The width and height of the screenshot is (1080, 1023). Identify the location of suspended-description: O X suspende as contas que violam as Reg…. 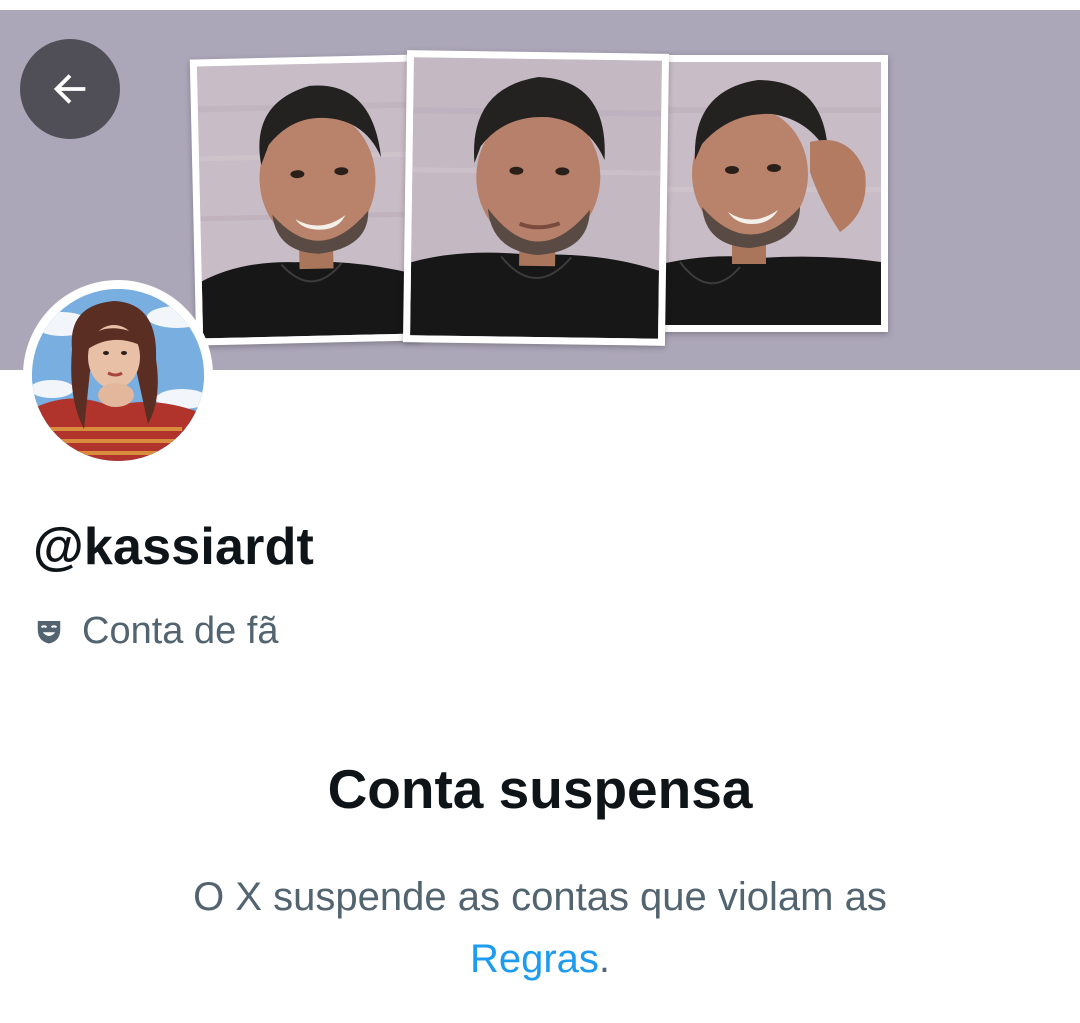
(540, 928).